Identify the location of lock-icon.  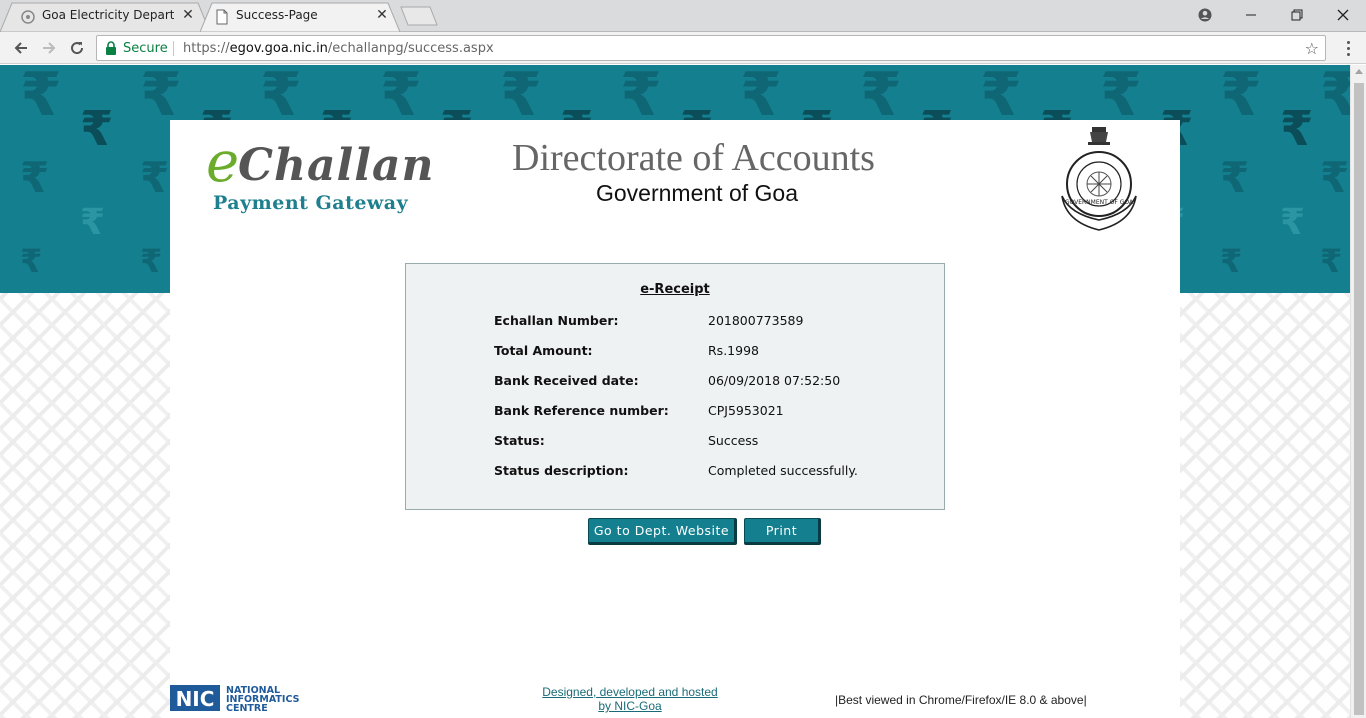
(111, 48).